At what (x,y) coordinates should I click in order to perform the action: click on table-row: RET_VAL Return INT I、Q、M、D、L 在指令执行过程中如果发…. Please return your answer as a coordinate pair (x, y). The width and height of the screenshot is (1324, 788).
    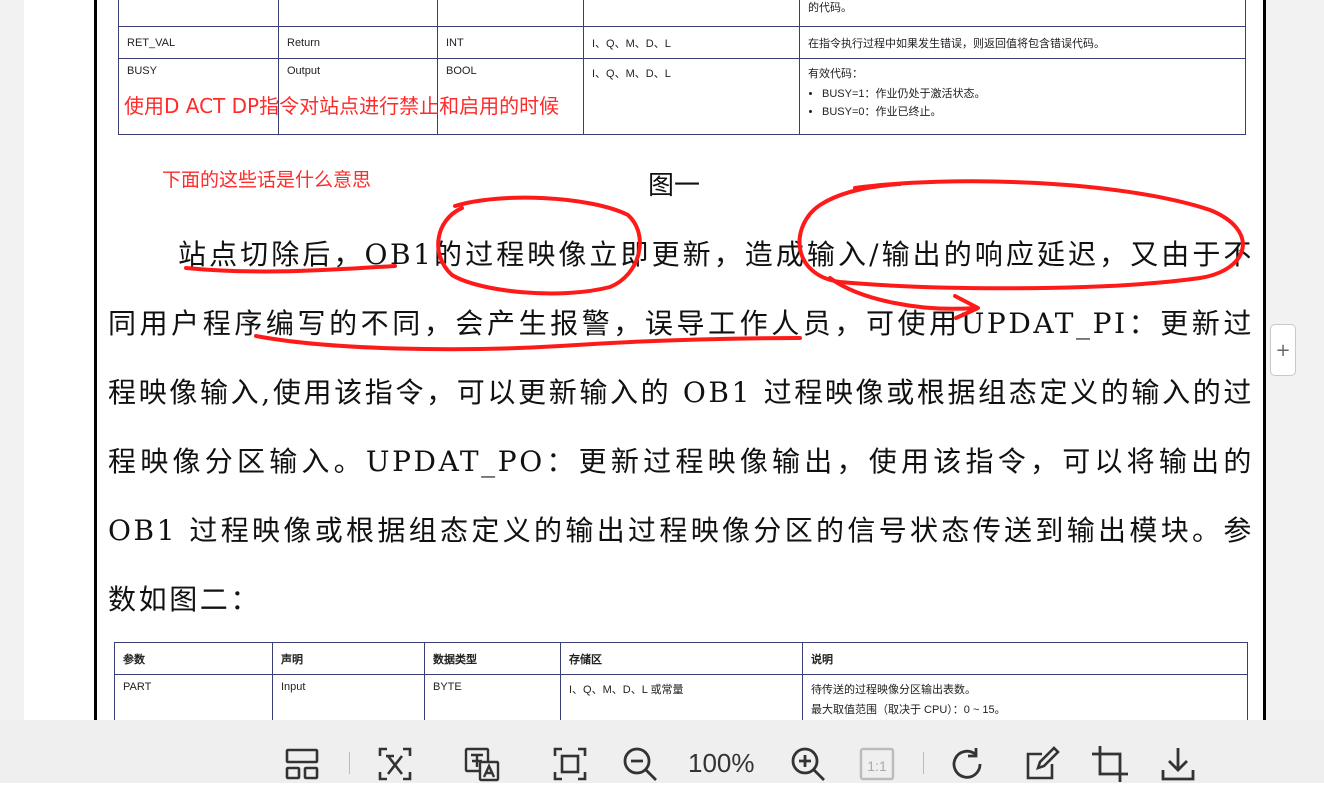
    Looking at the image, I should click on (682, 42).